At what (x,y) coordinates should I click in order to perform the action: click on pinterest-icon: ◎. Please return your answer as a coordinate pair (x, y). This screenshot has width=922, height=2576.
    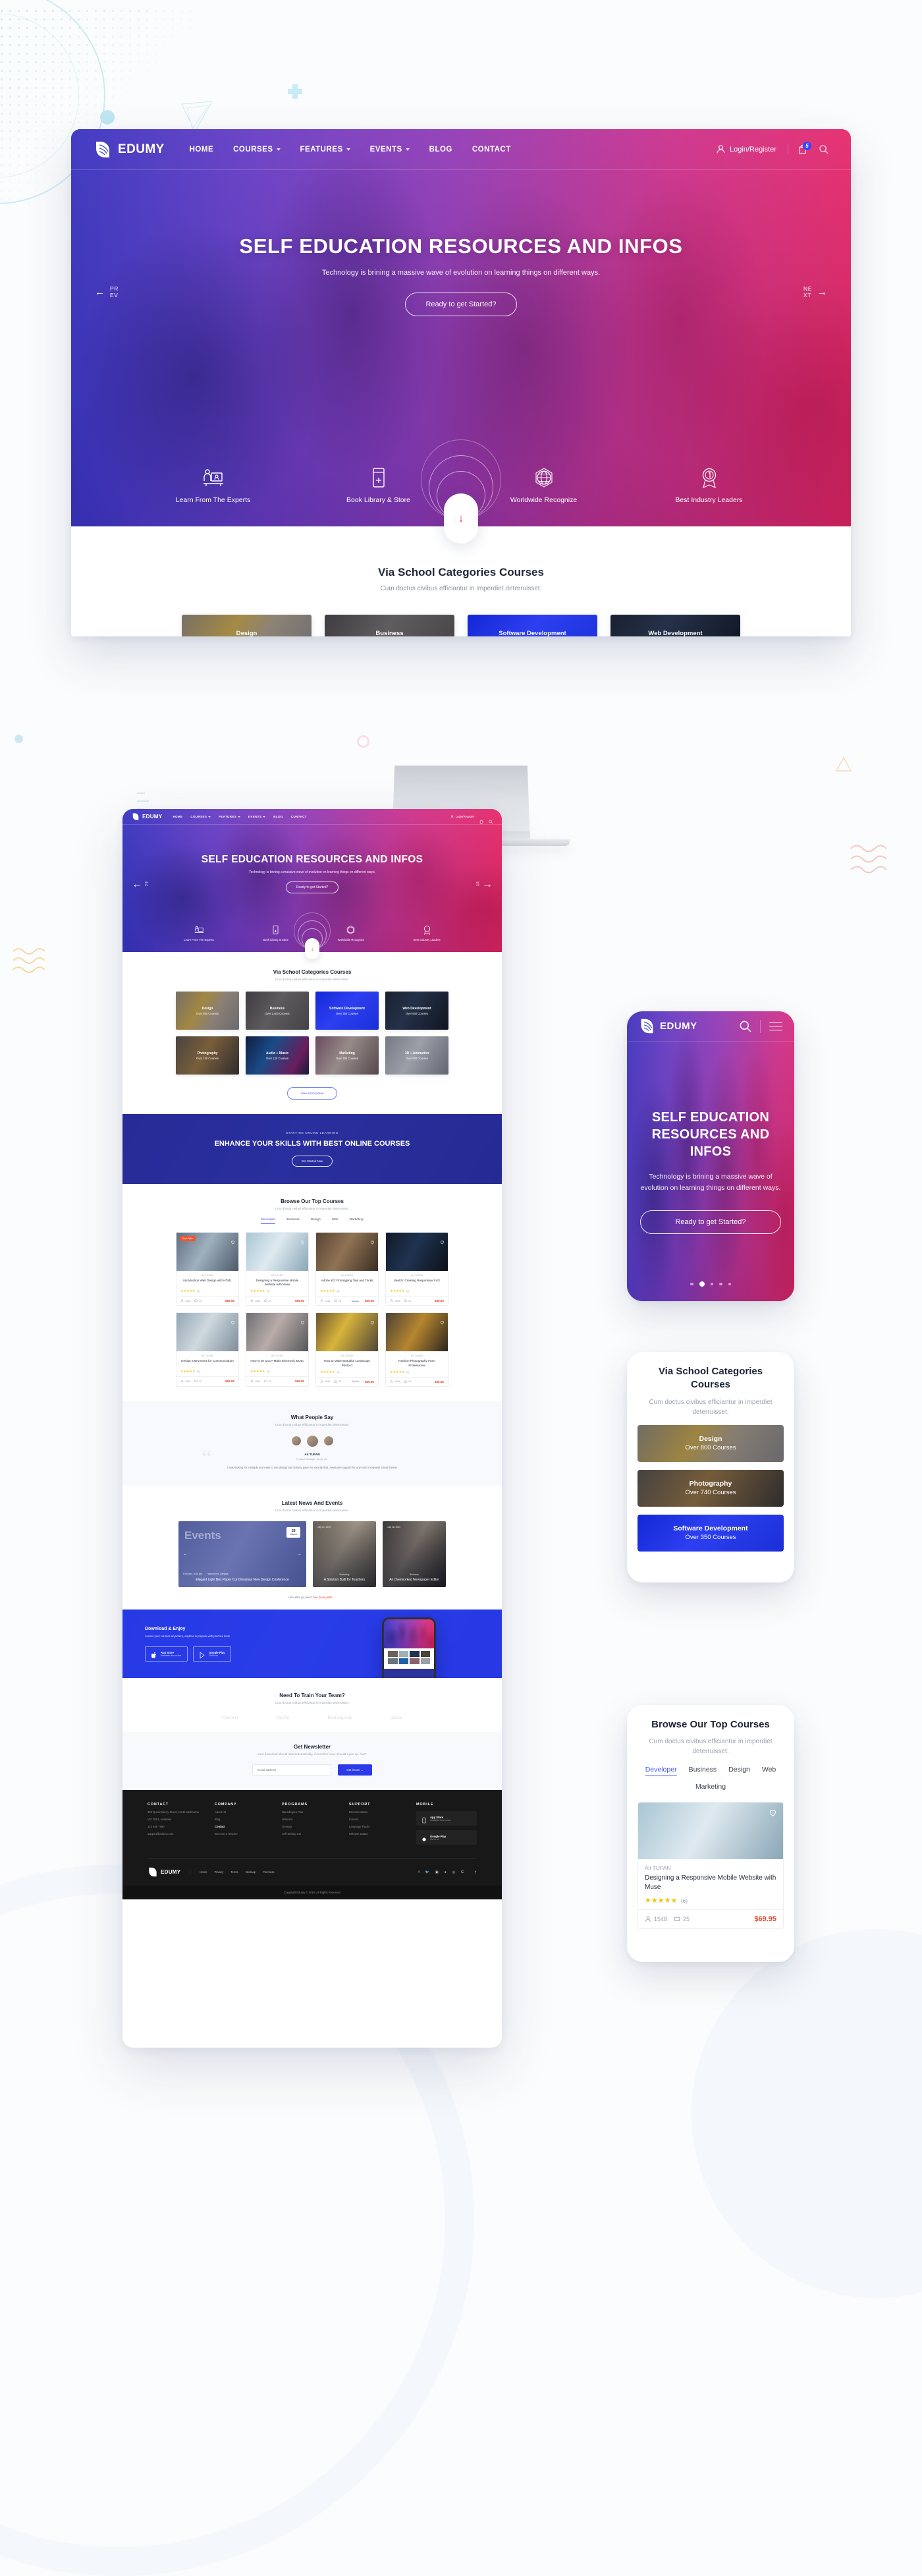
    Looking at the image, I should click on (453, 1872).